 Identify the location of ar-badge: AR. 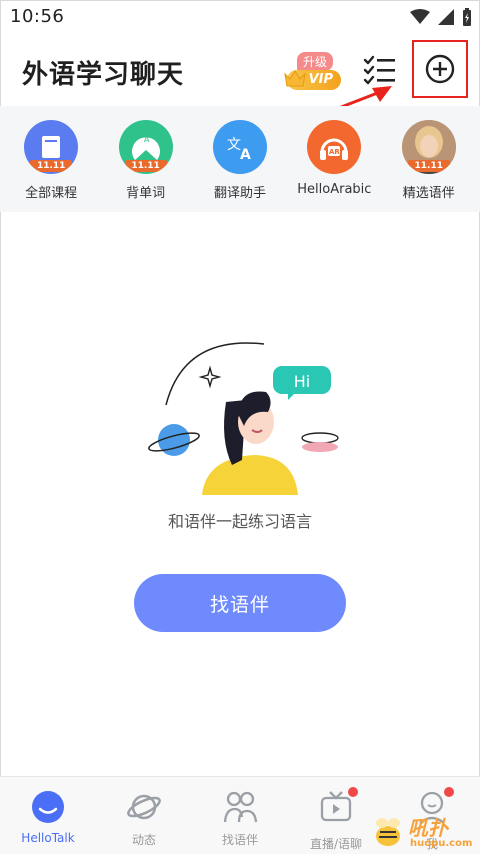
(334, 152).